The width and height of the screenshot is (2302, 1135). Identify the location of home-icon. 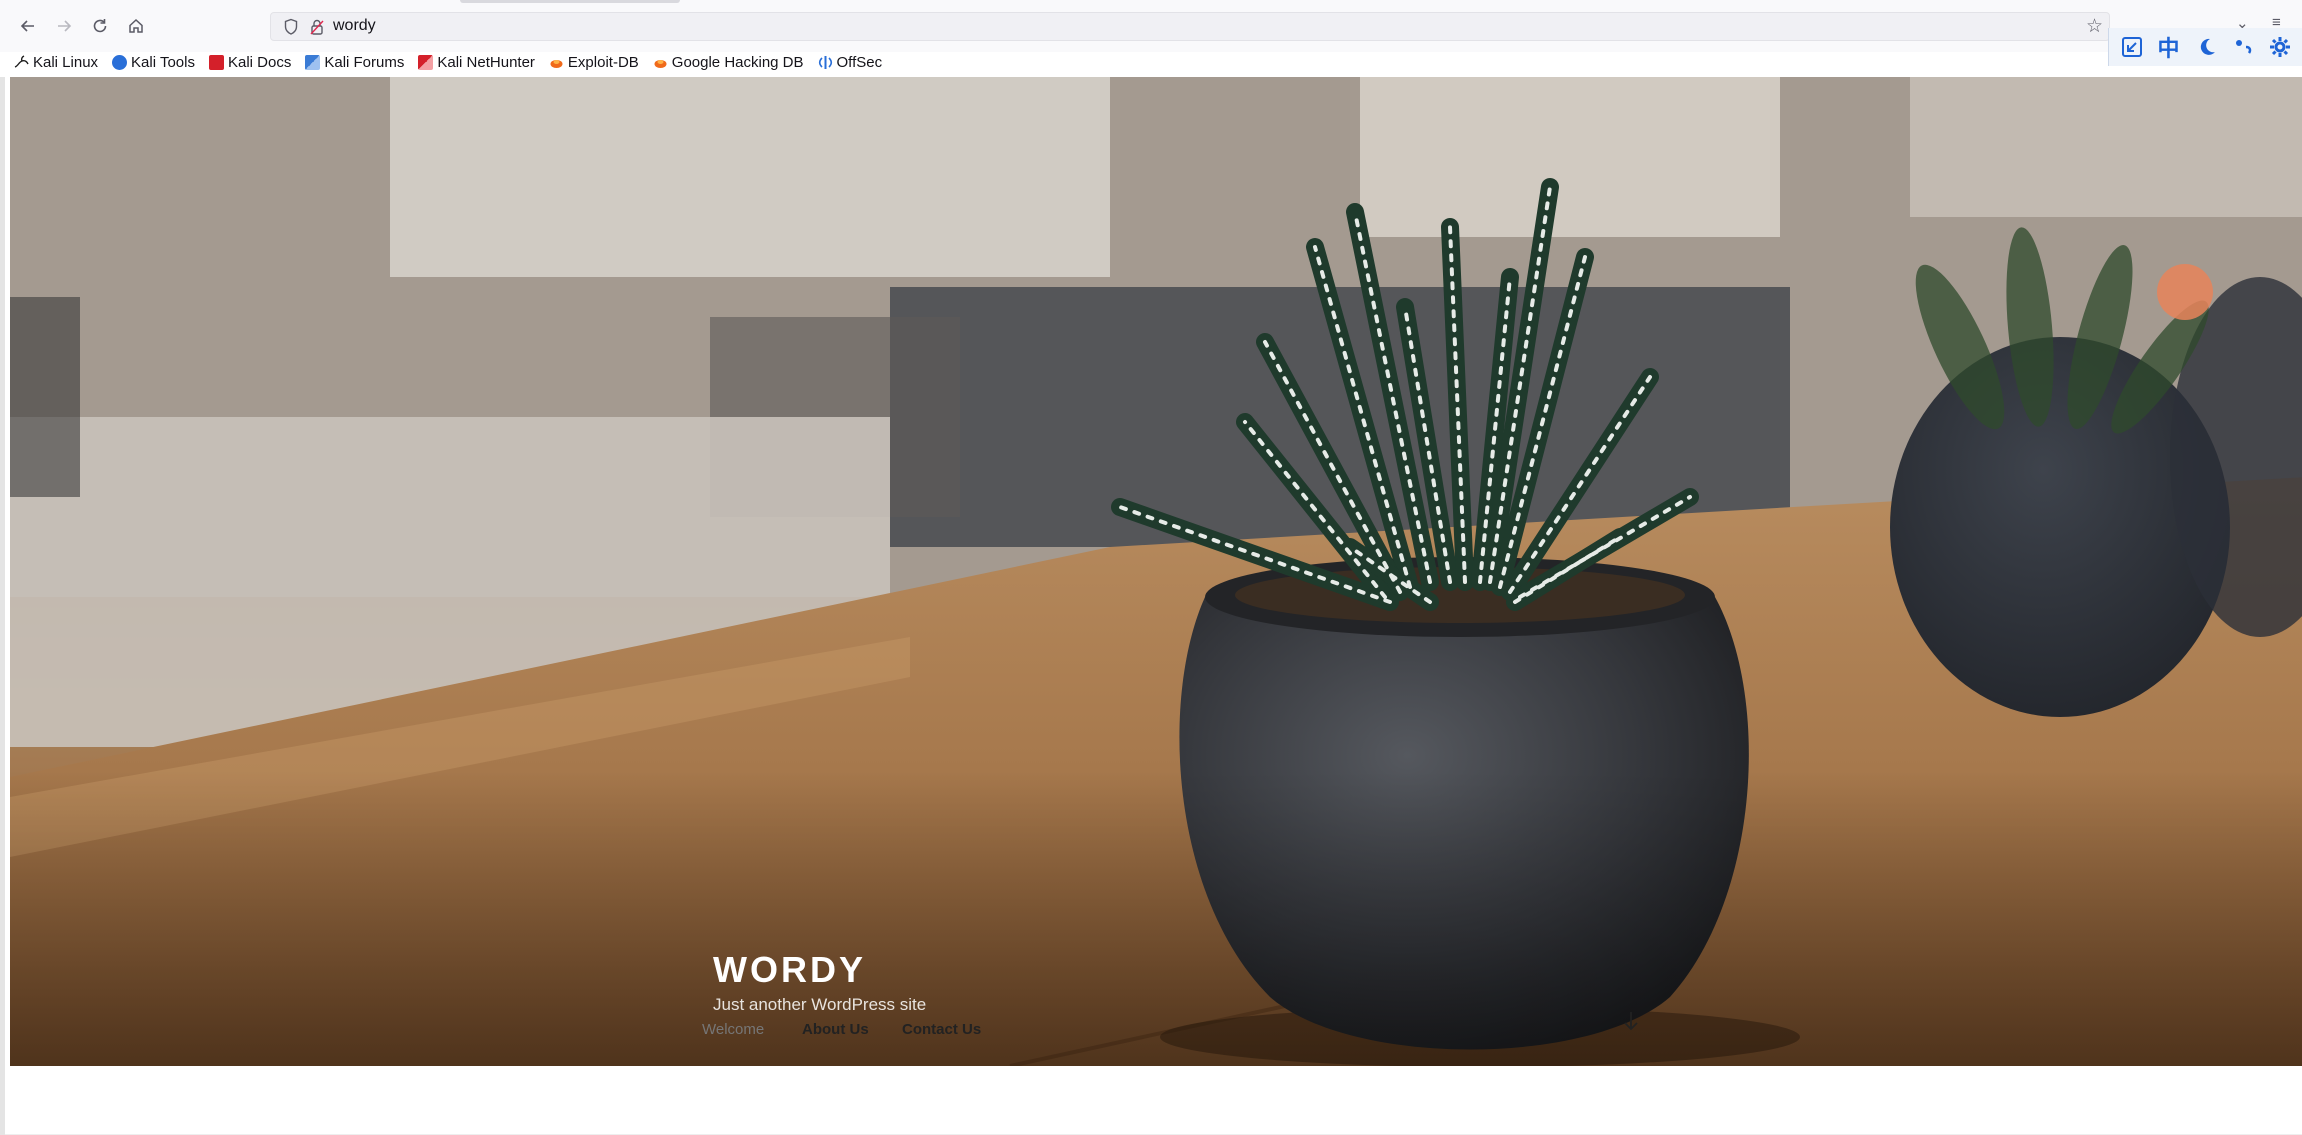
(136, 26).